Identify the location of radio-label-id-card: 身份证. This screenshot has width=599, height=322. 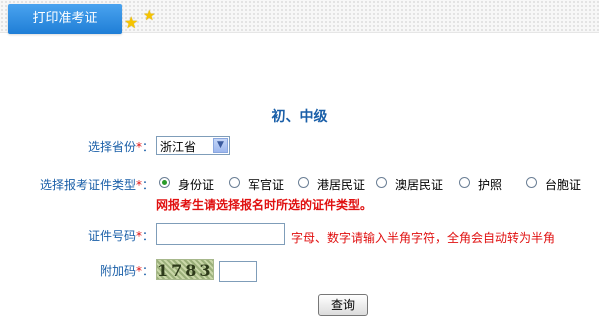
(196, 185).